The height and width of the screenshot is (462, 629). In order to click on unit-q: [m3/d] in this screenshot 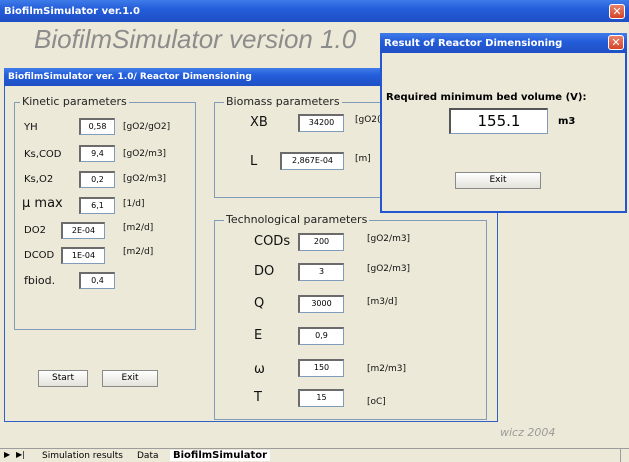, I will do `click(382, 302)`.